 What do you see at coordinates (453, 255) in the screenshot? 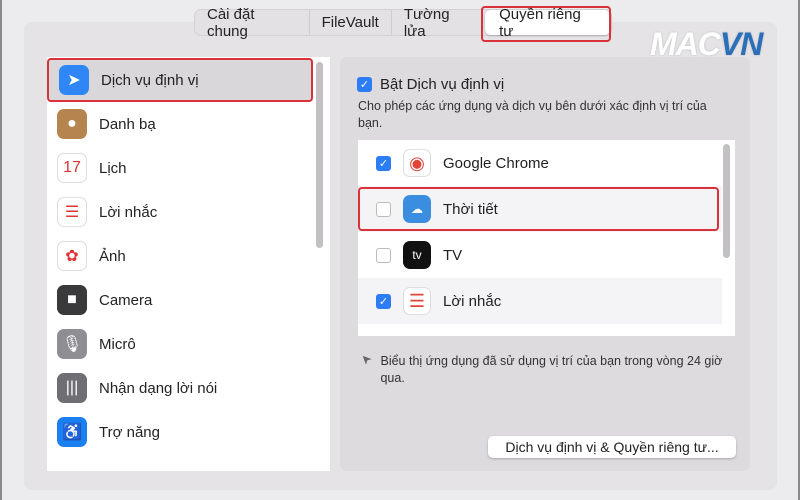
I see `app-name: TV` at bounding box center [453, 255].